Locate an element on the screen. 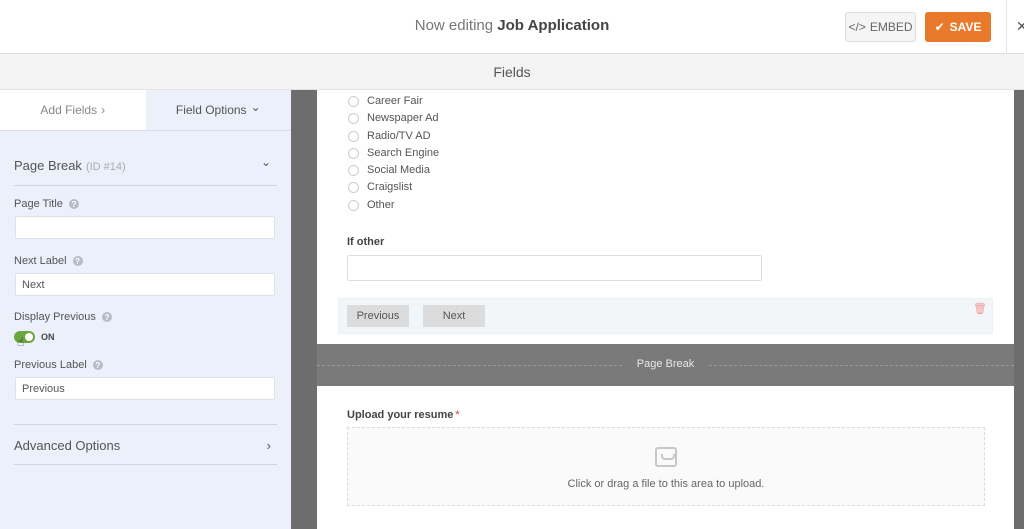 Image resolution: width=1024 pixels, height=529 pixels. section-bar: Fields is located at coordinates (512, 72).